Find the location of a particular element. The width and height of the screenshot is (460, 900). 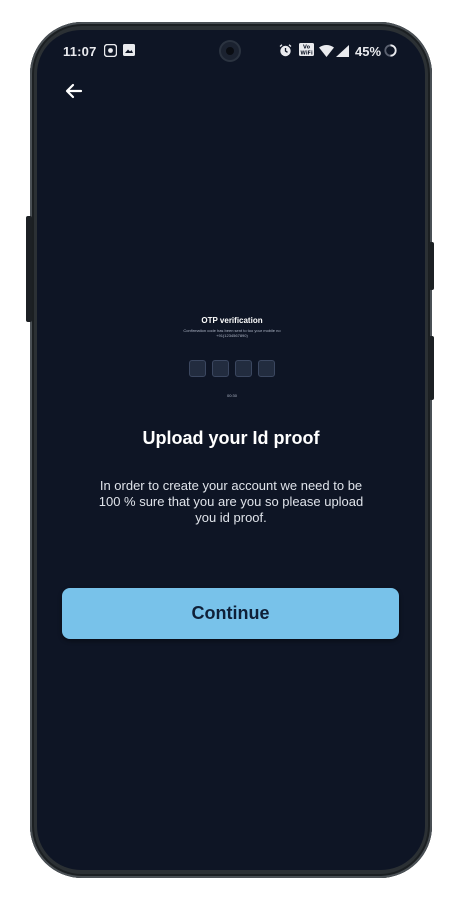

front-camera is located at coordinates (230, 51).